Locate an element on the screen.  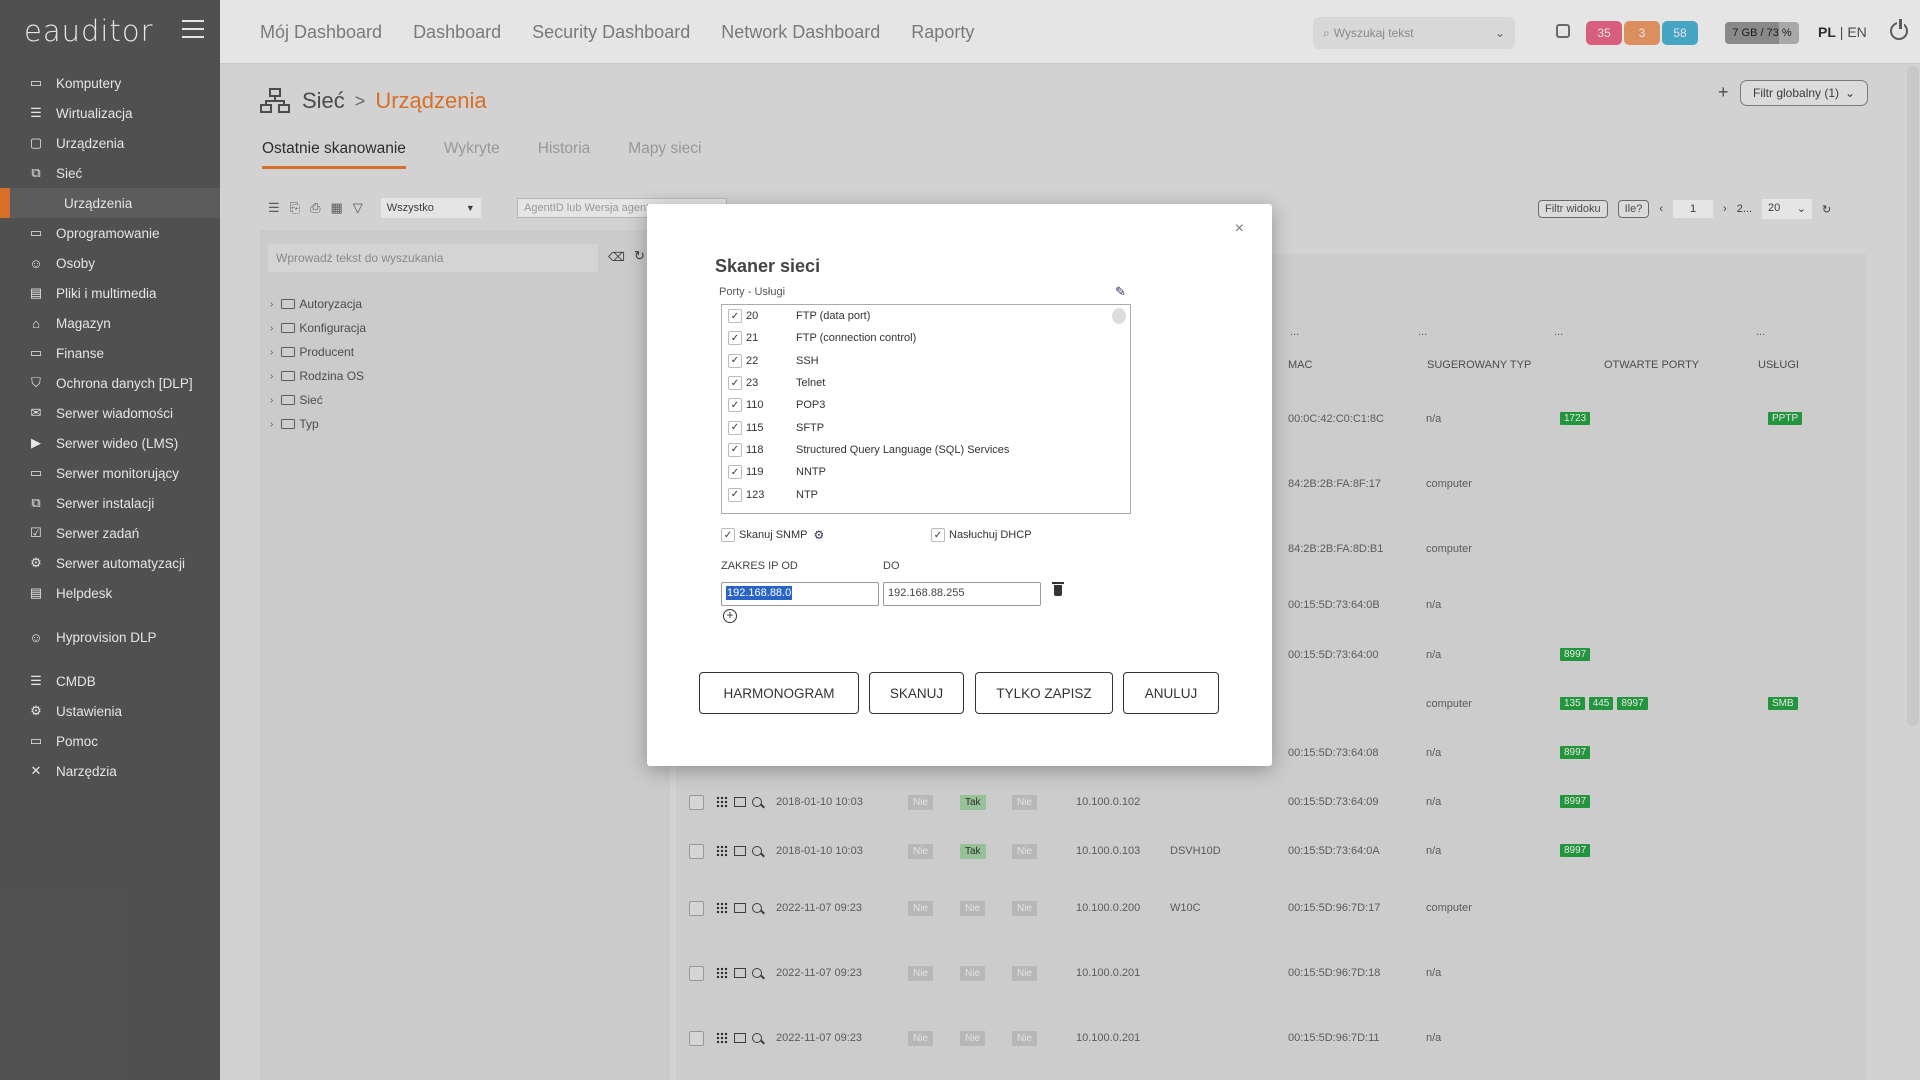
dialog-title: Skaner sieci is located at coordinates (768, 266).